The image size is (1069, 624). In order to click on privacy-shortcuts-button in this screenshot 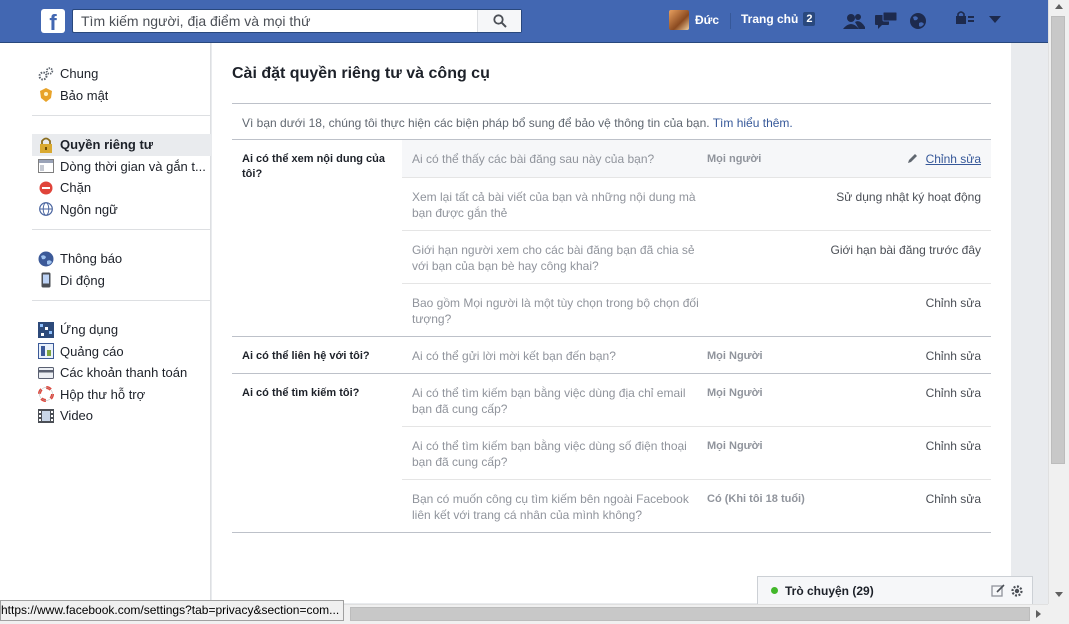, I will do `click(965, 19)`.